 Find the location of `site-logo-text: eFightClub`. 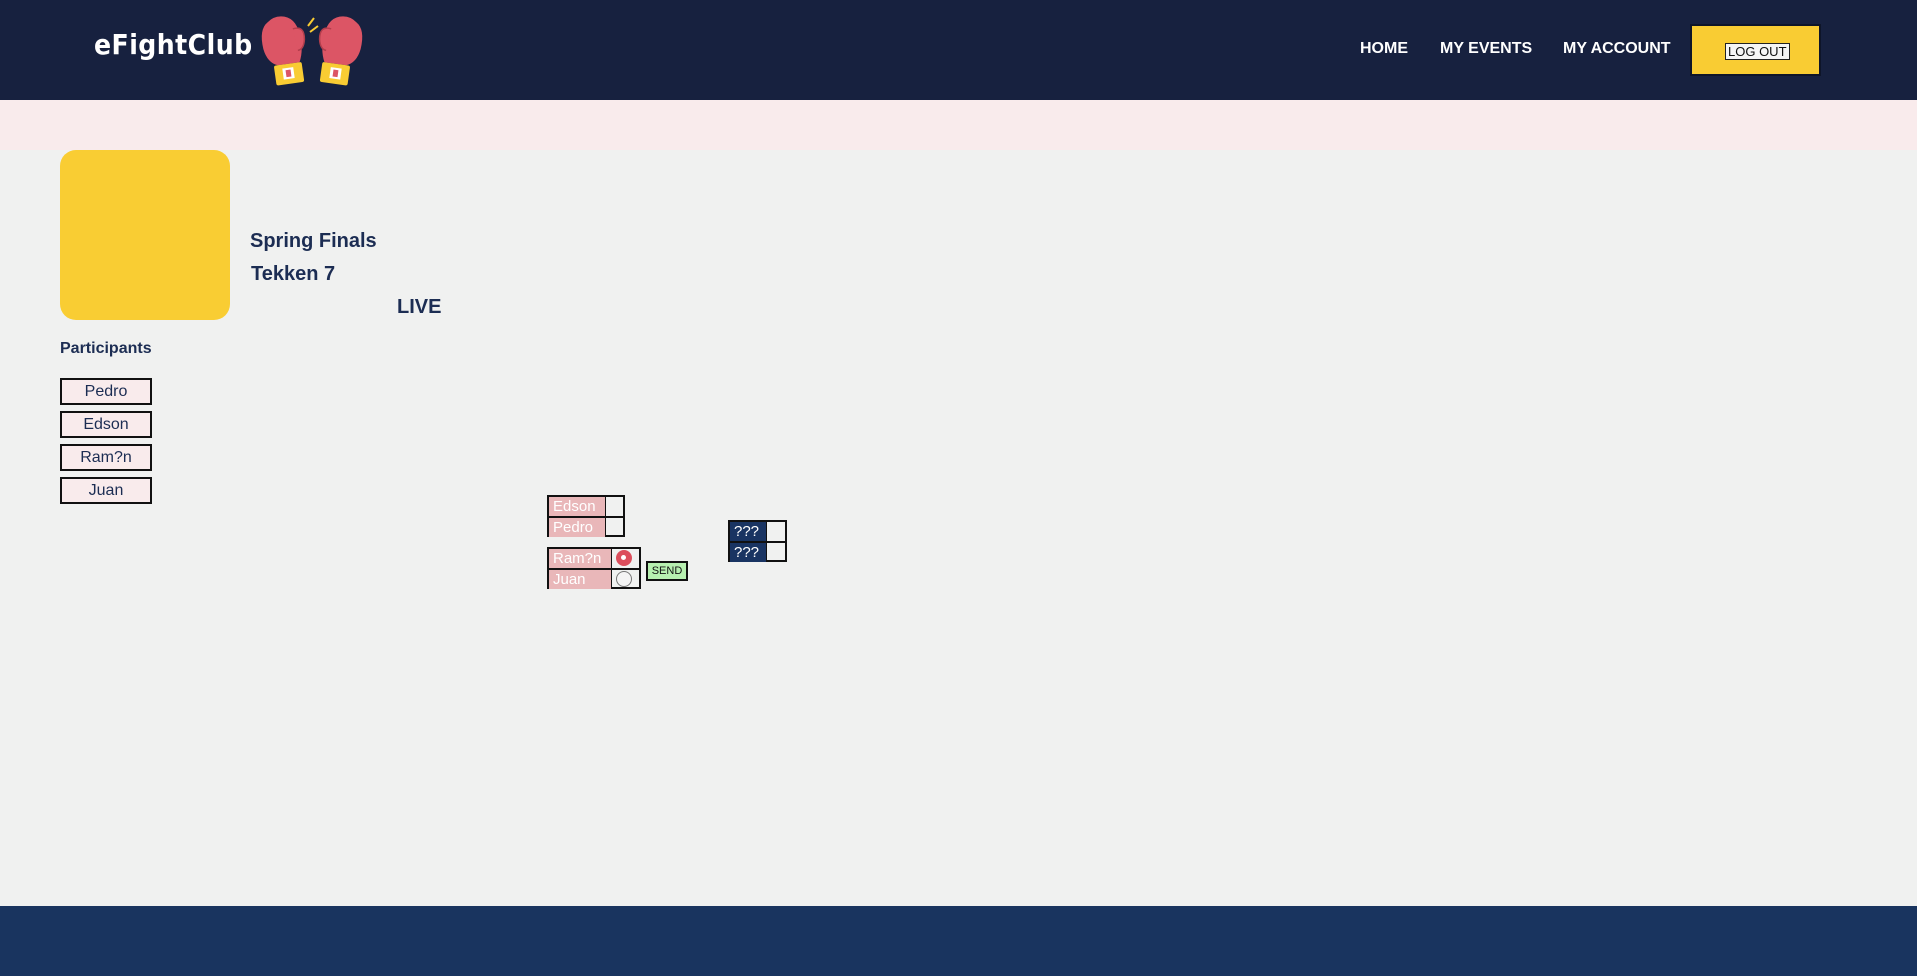

site-logo-text: eFightClub is located at coordinates (173, 44).